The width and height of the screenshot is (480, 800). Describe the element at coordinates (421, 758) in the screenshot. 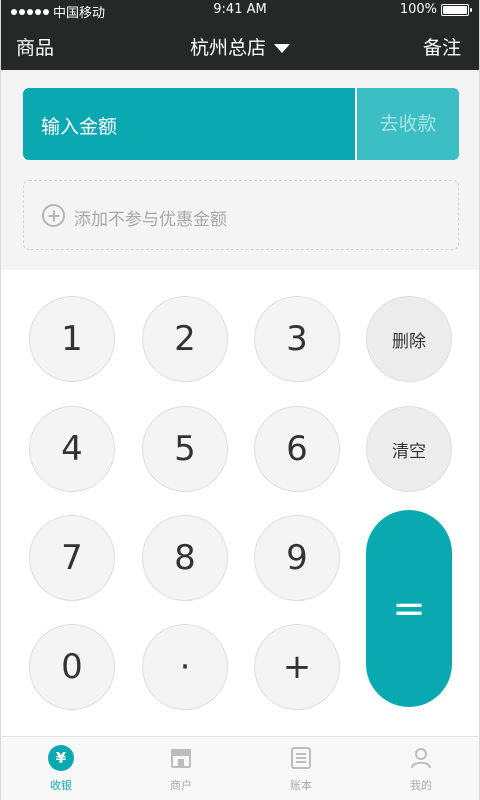

I see `profile-icon` at that location.